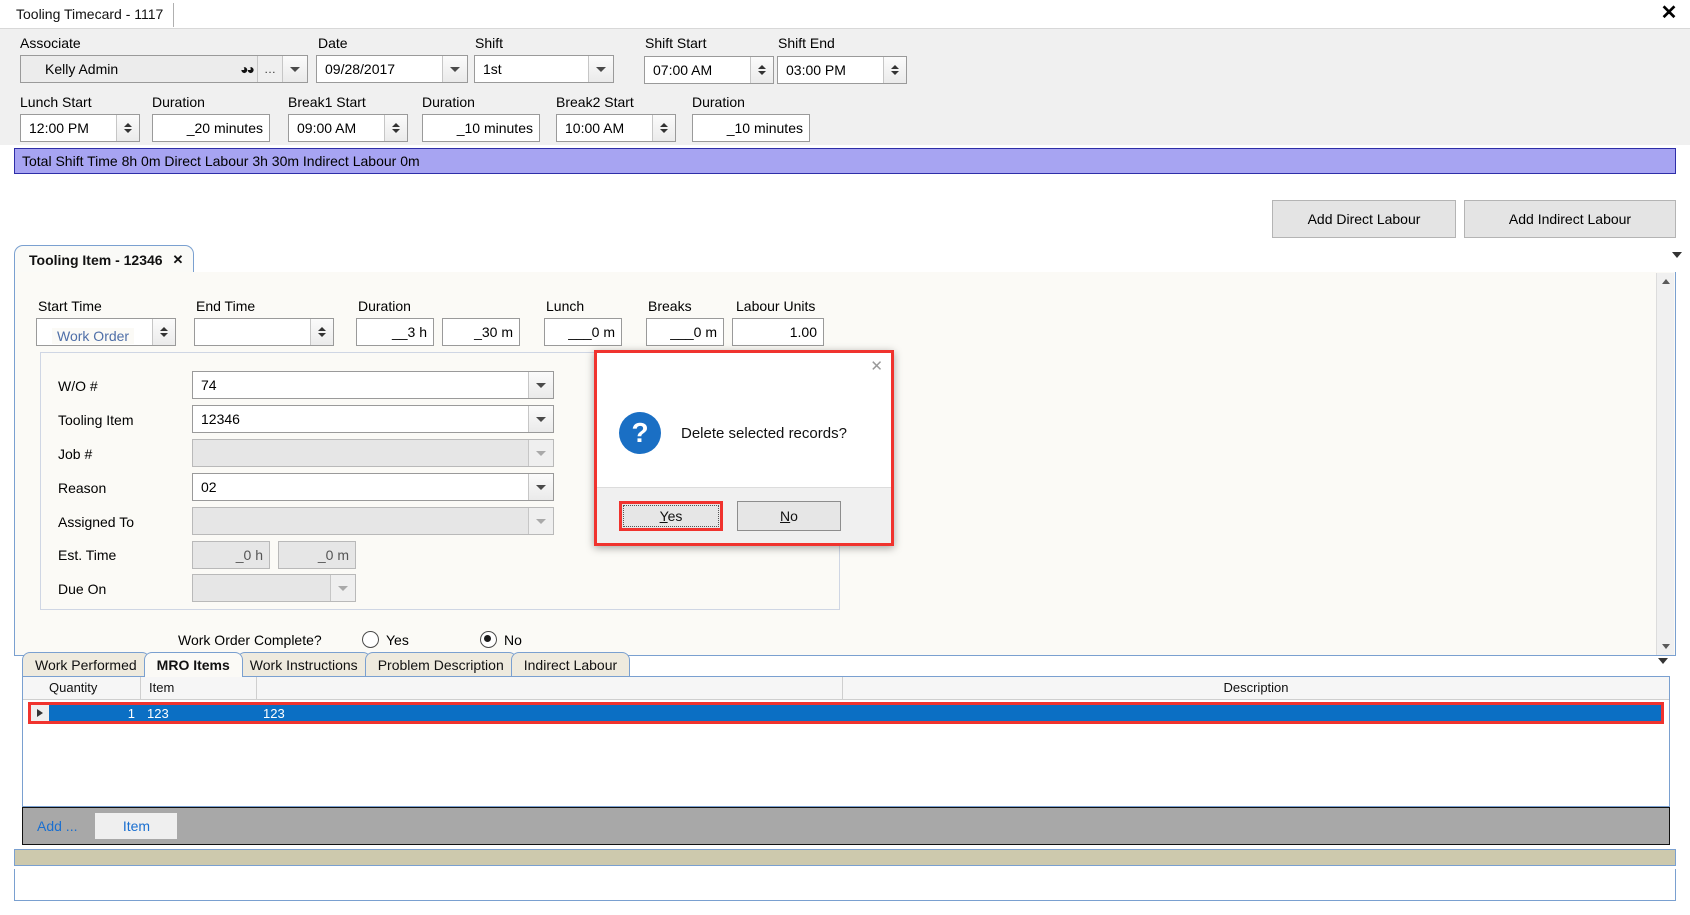 The height and width of the screenshot is (915, 1690). I want to click on inner-tab-tooling-item: Tooling Item - 12346 ✕, so click(104, 259).